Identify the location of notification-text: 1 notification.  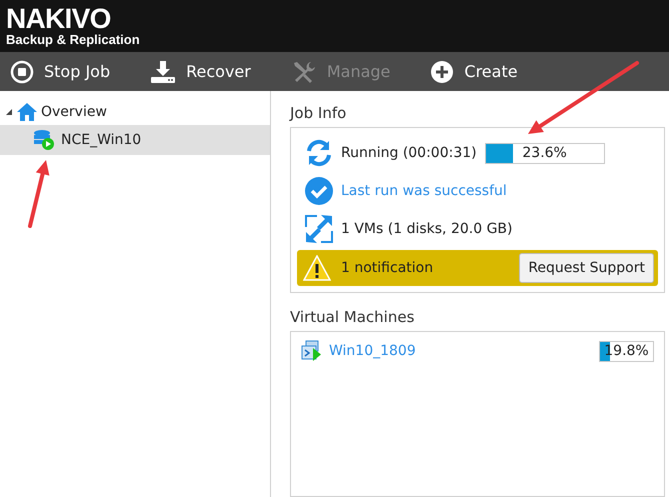
(387, 268).